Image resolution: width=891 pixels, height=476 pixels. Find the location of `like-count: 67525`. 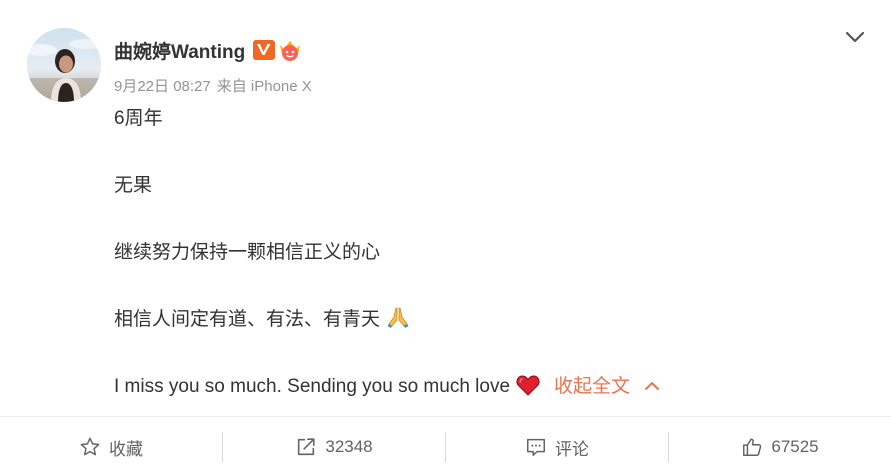

like-count: 67525 is located at coordinates (795, 446).